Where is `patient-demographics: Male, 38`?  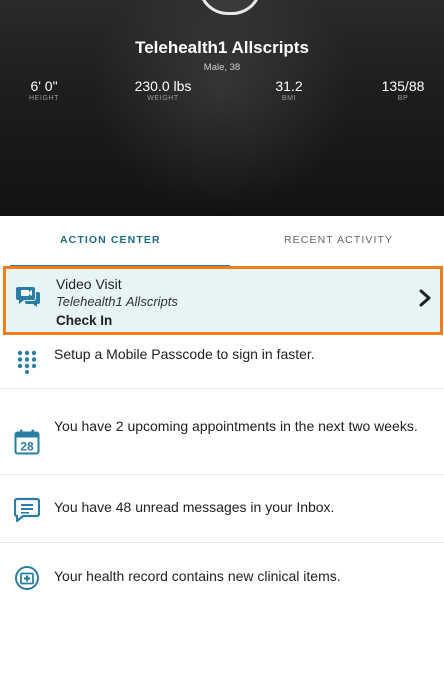
patient-demographics: Male, 38 is located at coordinates (222, 67).